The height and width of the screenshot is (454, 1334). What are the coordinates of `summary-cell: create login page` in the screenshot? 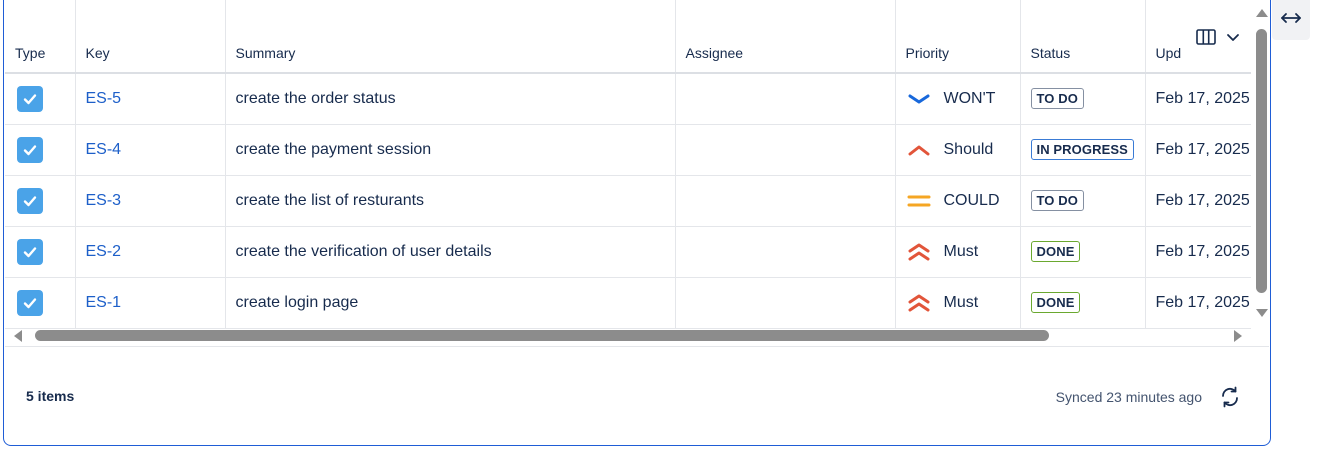 It's located at (450, 303).